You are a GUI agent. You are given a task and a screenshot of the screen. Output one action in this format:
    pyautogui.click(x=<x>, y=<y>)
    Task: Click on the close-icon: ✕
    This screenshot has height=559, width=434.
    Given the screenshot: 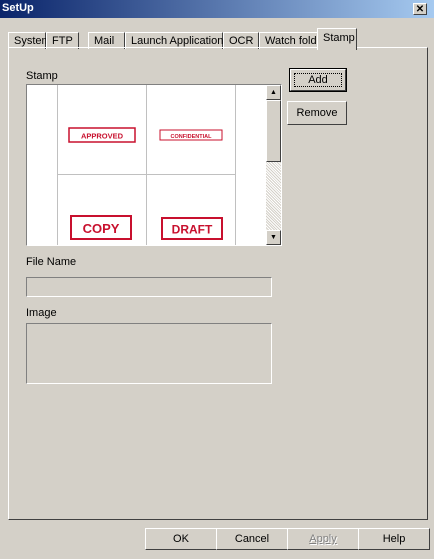 What is the action you would take?
    pyautogui.click(x=420, y=9)
    